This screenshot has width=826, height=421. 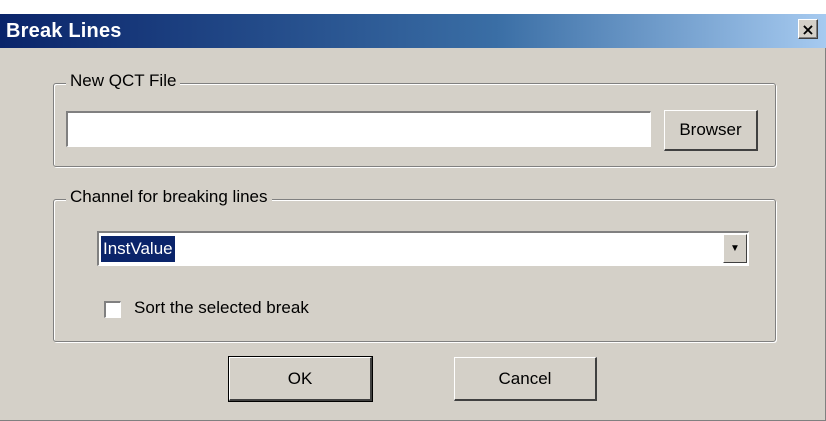 I want to click on window-title: Break Lines, so click(x=64, y=30).